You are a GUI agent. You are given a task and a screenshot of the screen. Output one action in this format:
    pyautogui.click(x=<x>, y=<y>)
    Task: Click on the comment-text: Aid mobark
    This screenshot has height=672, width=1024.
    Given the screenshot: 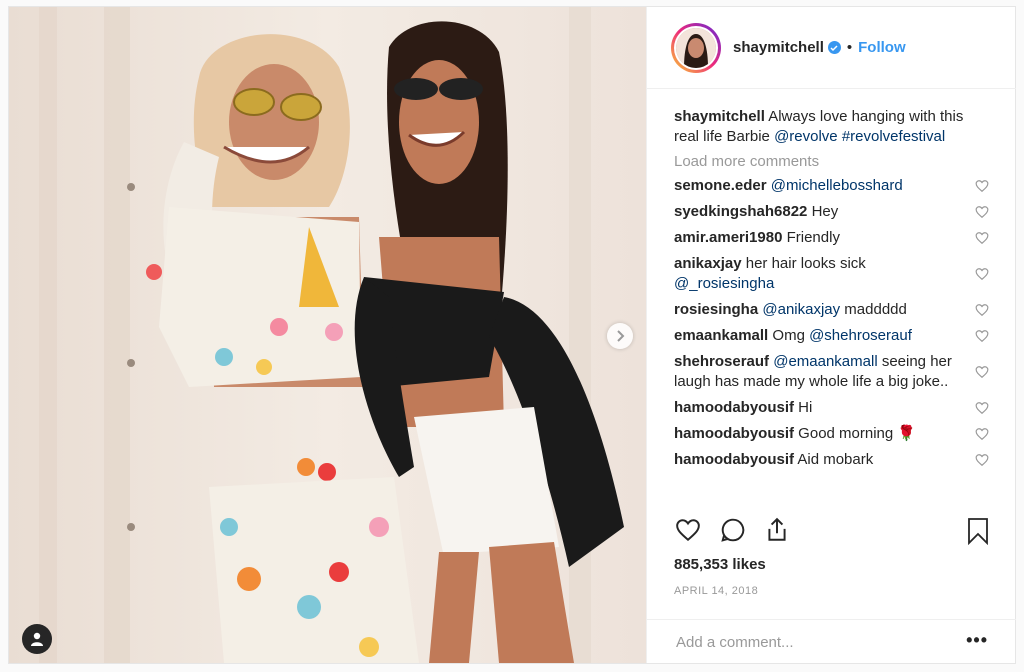 What is the action you would take?
    pyautogui.click(x=834, y=459)
    